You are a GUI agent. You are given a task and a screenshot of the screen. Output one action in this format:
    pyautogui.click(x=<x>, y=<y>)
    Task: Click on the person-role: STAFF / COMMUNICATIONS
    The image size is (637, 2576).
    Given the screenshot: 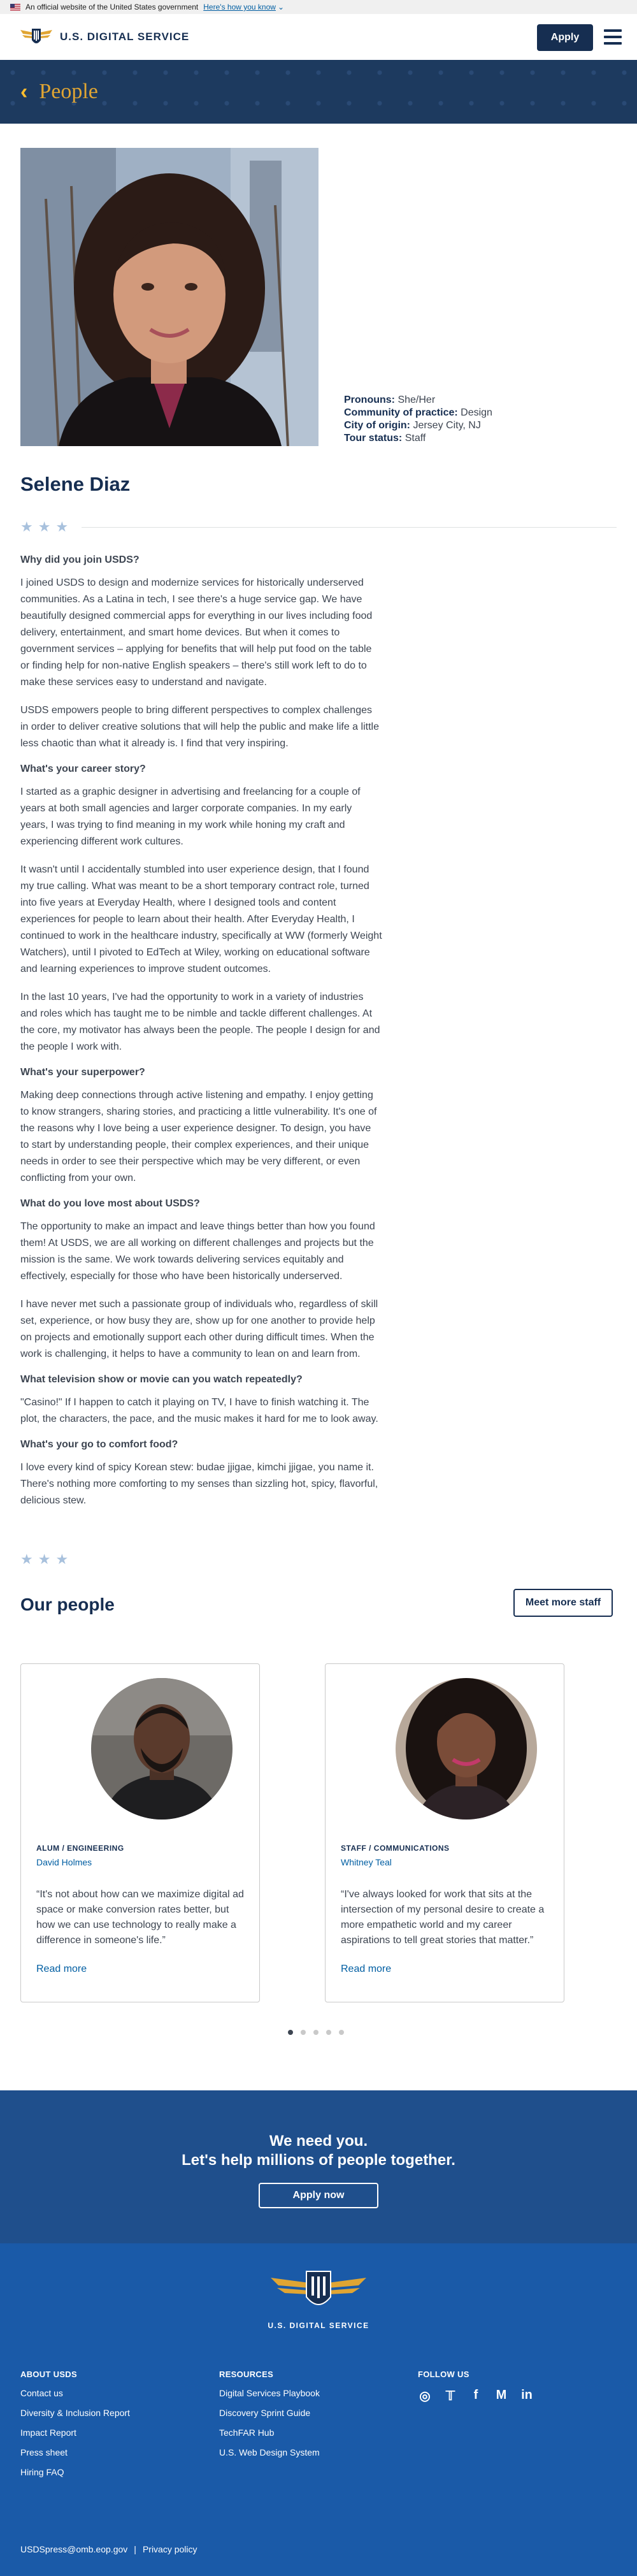 What is the action you would take?
    pyautogui.click(x=396, y=1848)
    